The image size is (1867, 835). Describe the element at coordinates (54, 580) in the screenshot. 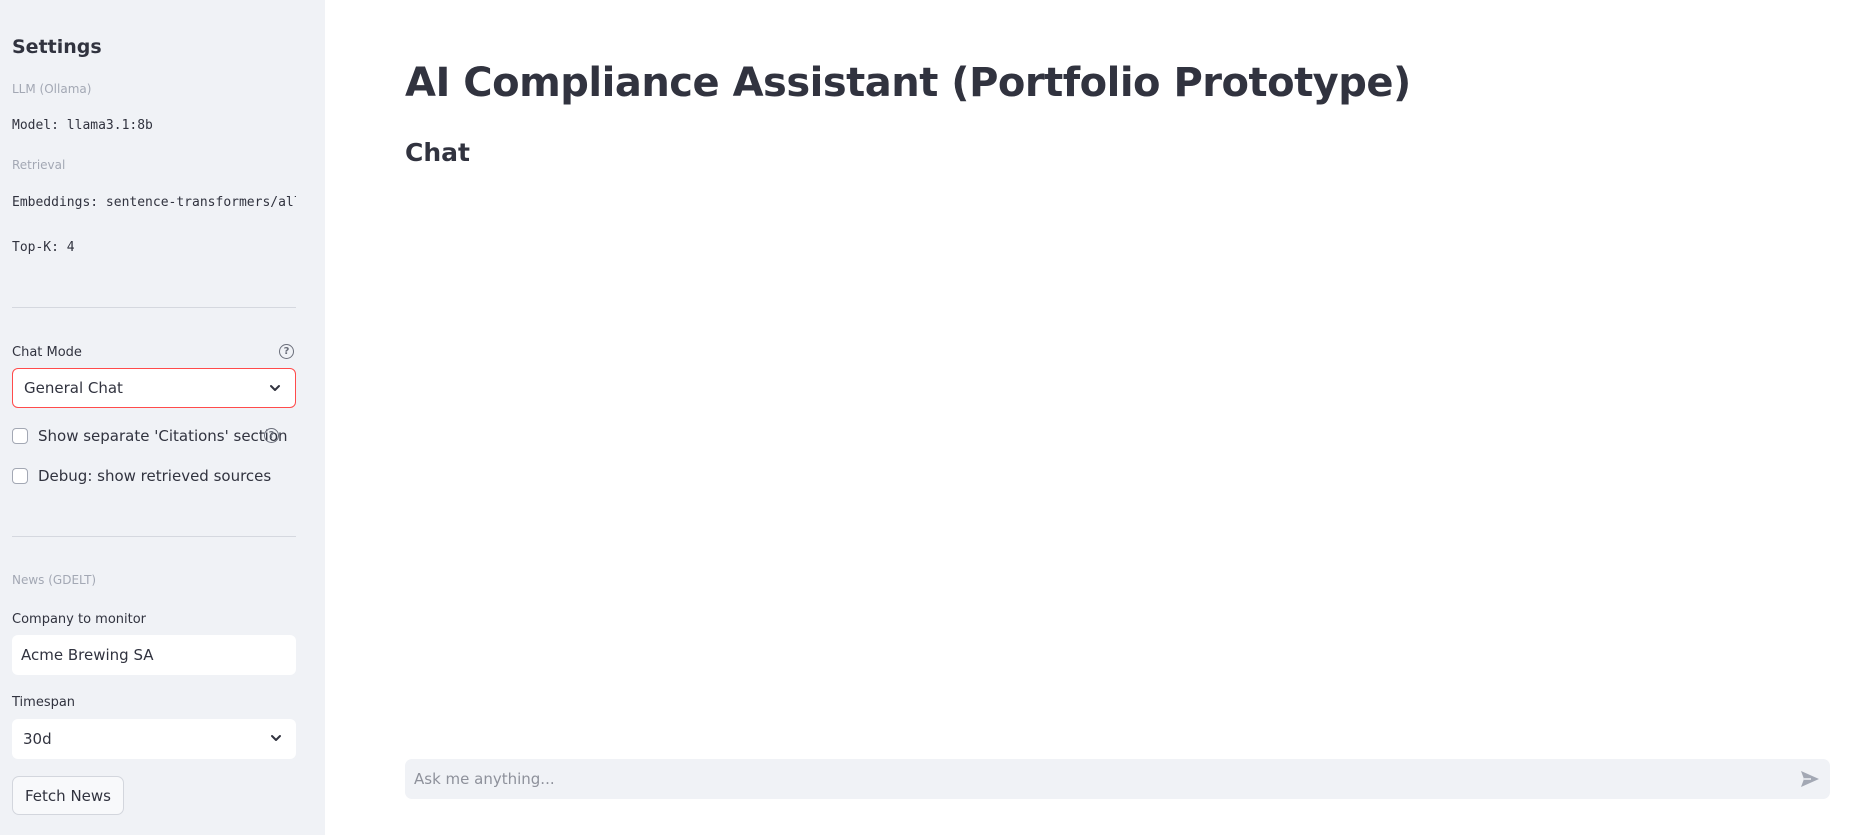

I see `news-caption: News (GDELT)` at that location.